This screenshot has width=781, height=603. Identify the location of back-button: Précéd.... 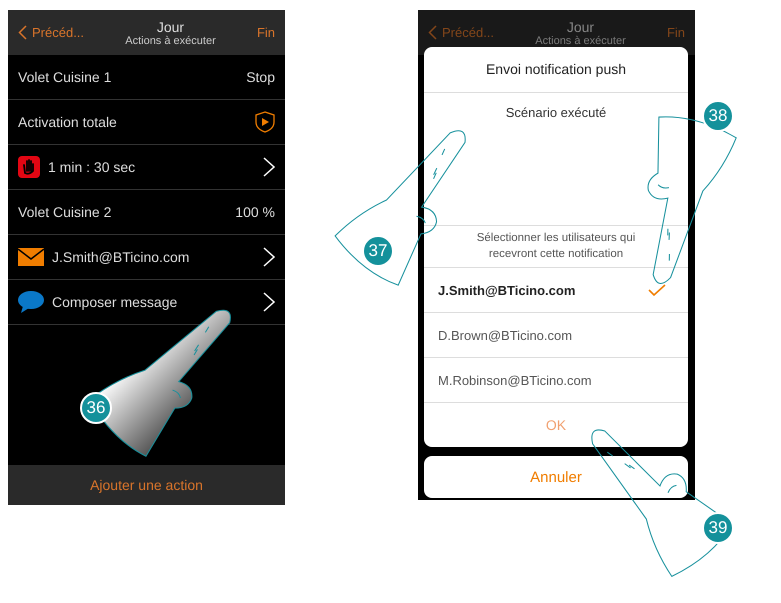
(51, 32).